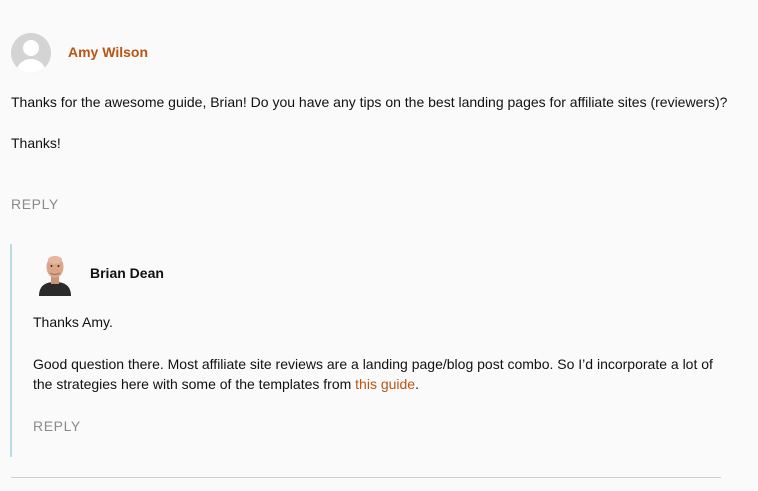 Image resolution: width=758 pixels, height=491 pixels. I want to click on comment-divider, so click(366, 477).